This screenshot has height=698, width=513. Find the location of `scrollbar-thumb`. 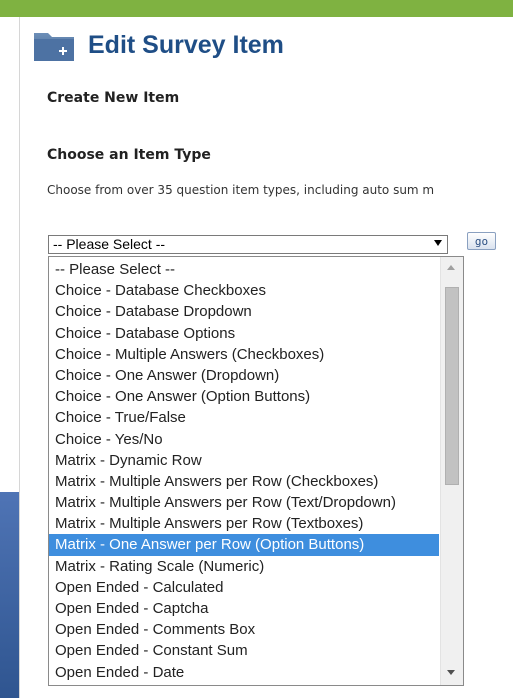

scrollbar-thumb is located at coordinates (452, 386).